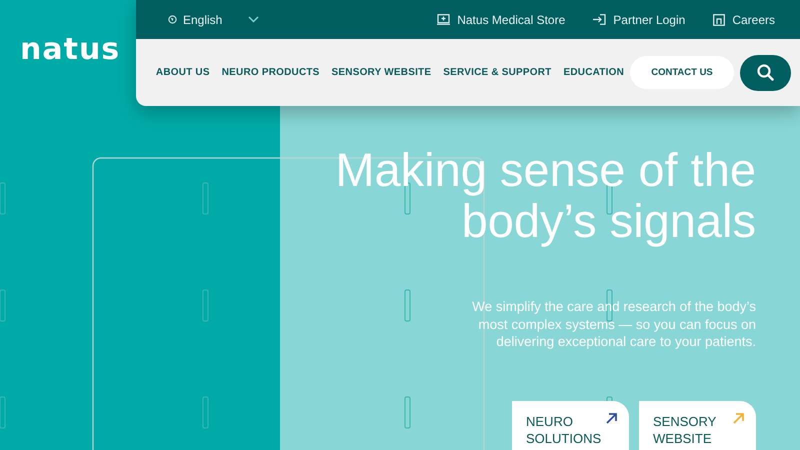 Image resolution: width=800 pixels, height=450 pixels. What do you see at coordinates (562, 429) in the screenshot?
I see `card-label: NEURO SOLUTIONS` at bounding box center [562, 429].